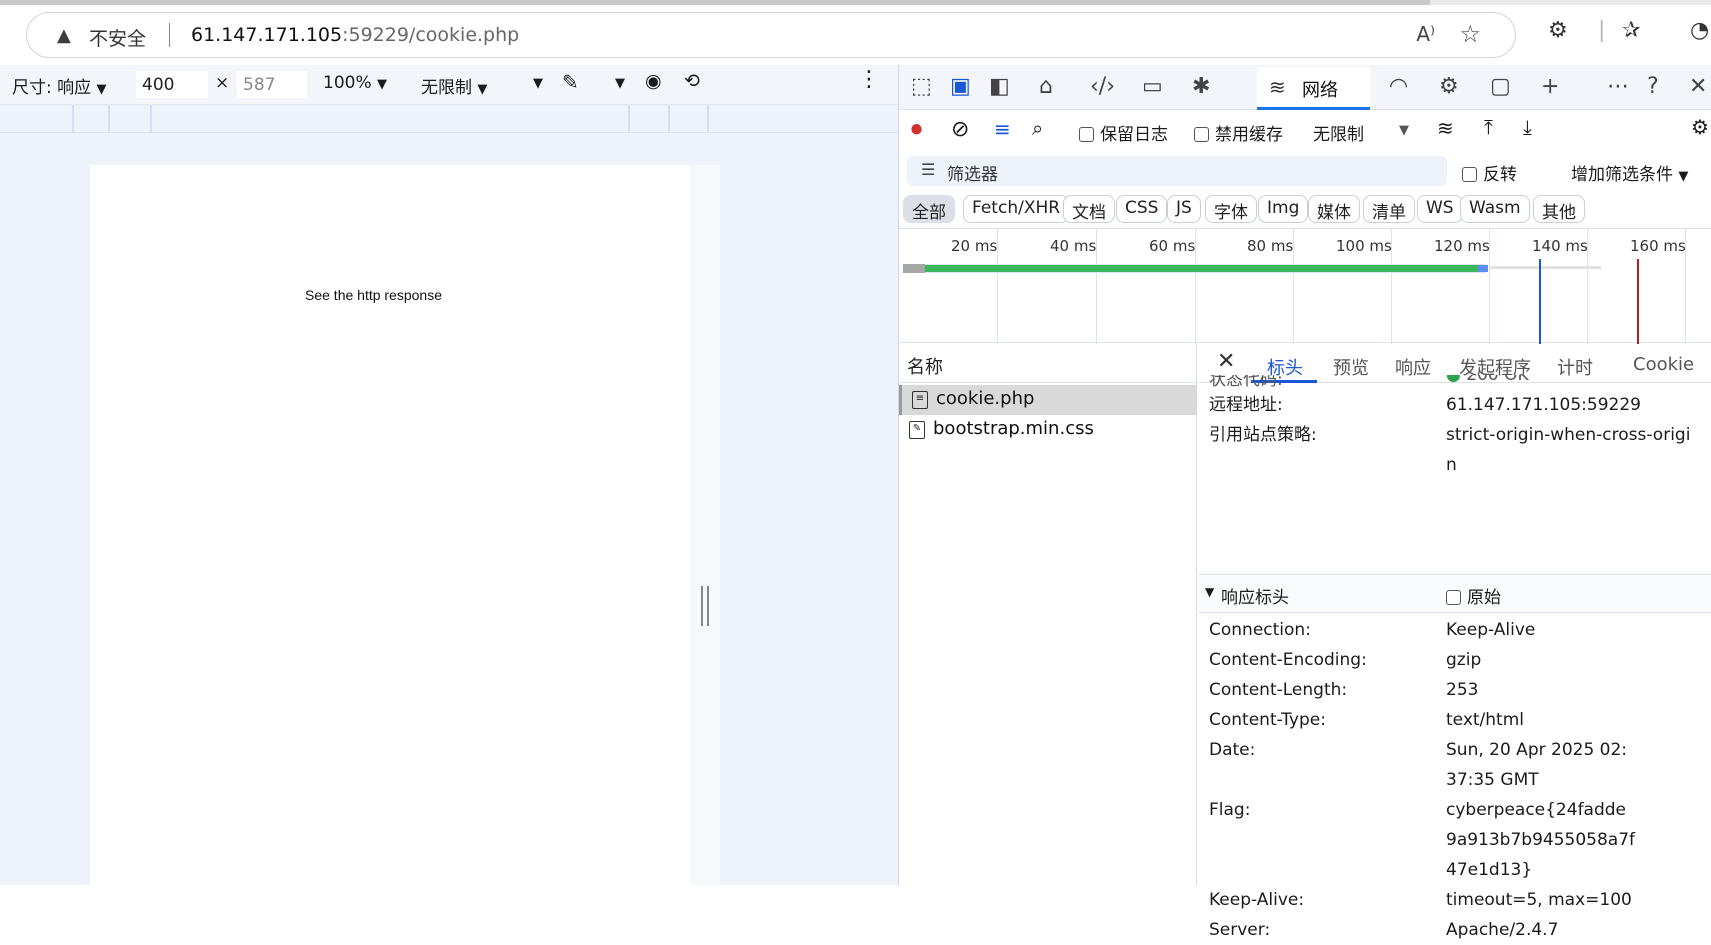 This screenshot has width=1711, height=945. What do you see at coordinates (1559, 209) in the screenshot?
I see `type-other: 其他` at bounding box center [1559, 209].